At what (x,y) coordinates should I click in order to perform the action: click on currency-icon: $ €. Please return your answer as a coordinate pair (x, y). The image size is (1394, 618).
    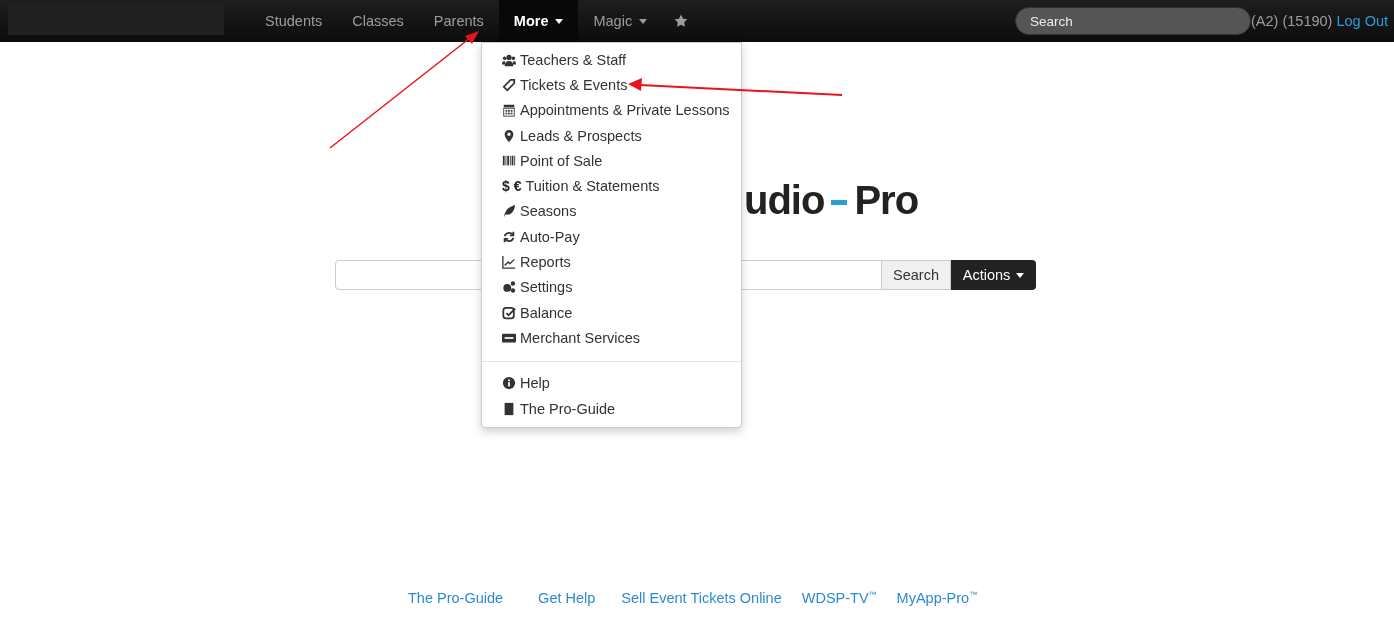
    Looking at the image, I should click on (512, 186).